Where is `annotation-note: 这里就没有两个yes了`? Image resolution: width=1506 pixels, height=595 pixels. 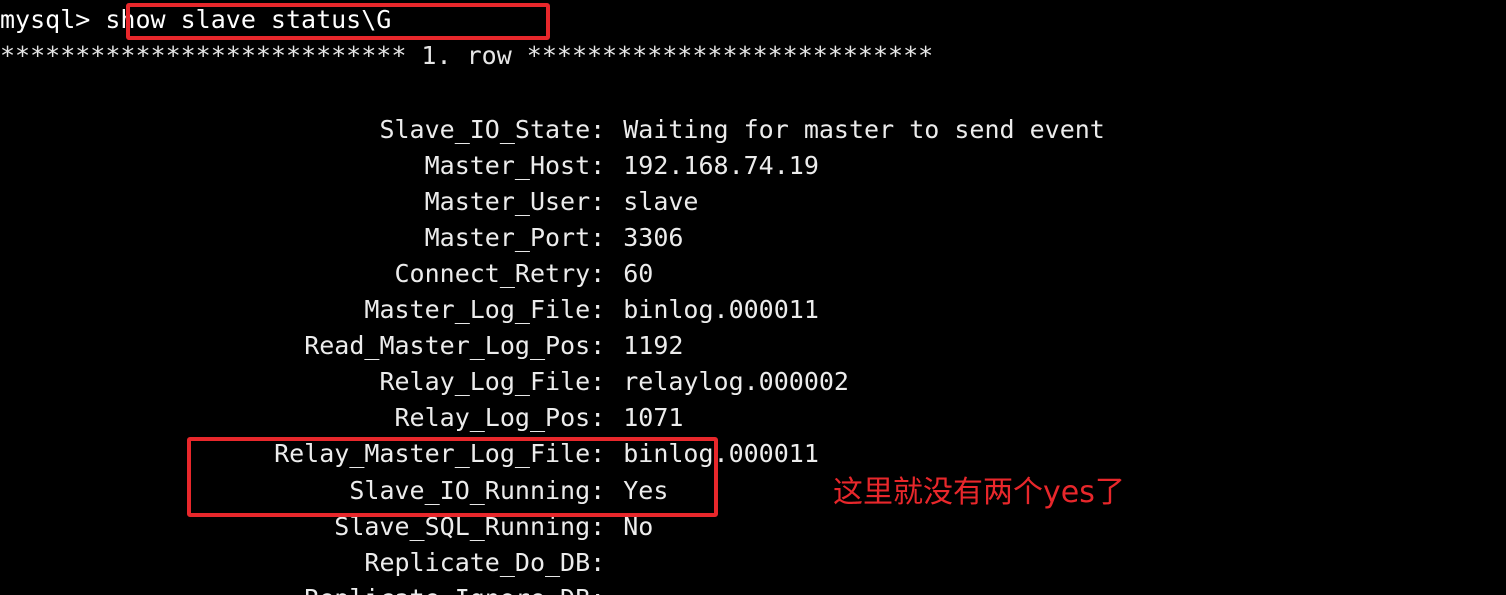
annotation-note: 这里就没有两个yes了 is located at coordinates (979, 492).